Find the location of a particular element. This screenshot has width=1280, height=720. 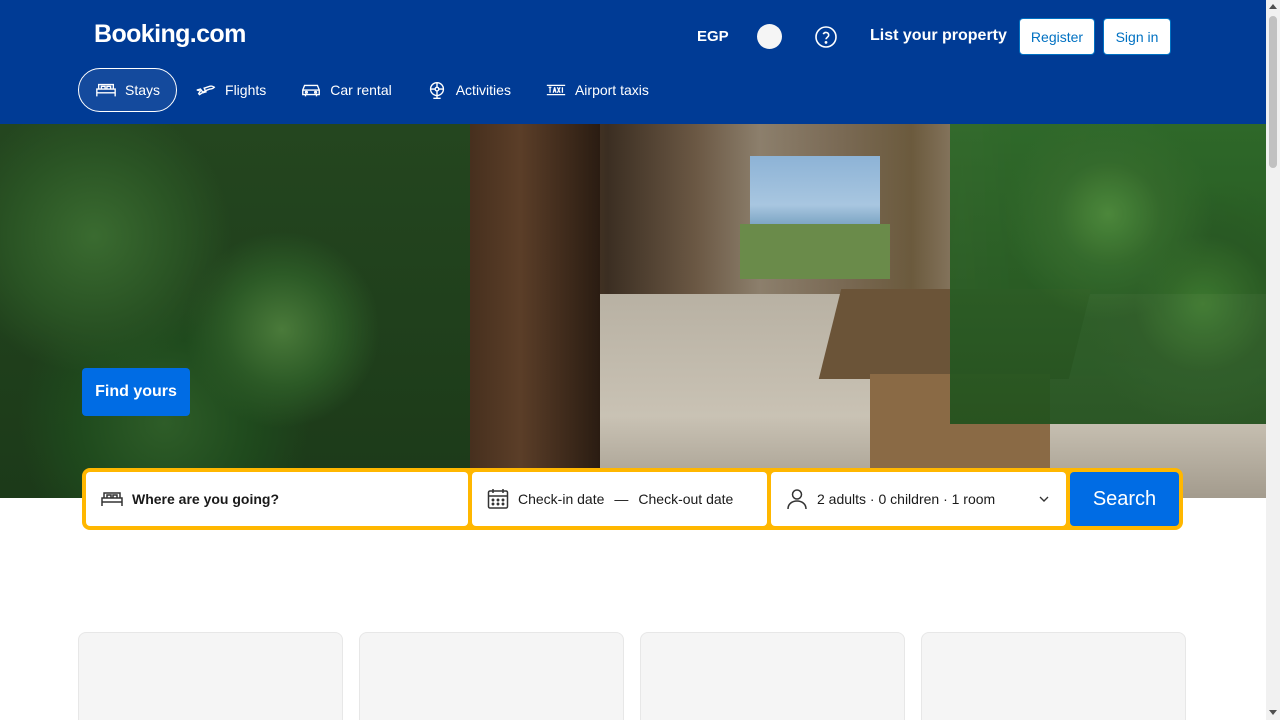

tab-label: Activities is located at coordinates (483, 90).